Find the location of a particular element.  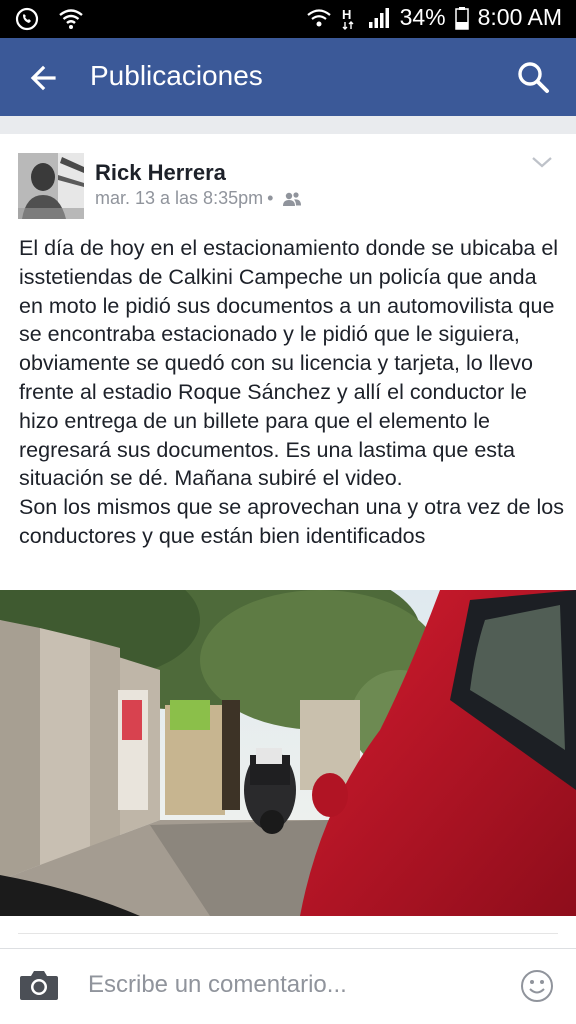

comment-bar is located at coordinates (288, 986).